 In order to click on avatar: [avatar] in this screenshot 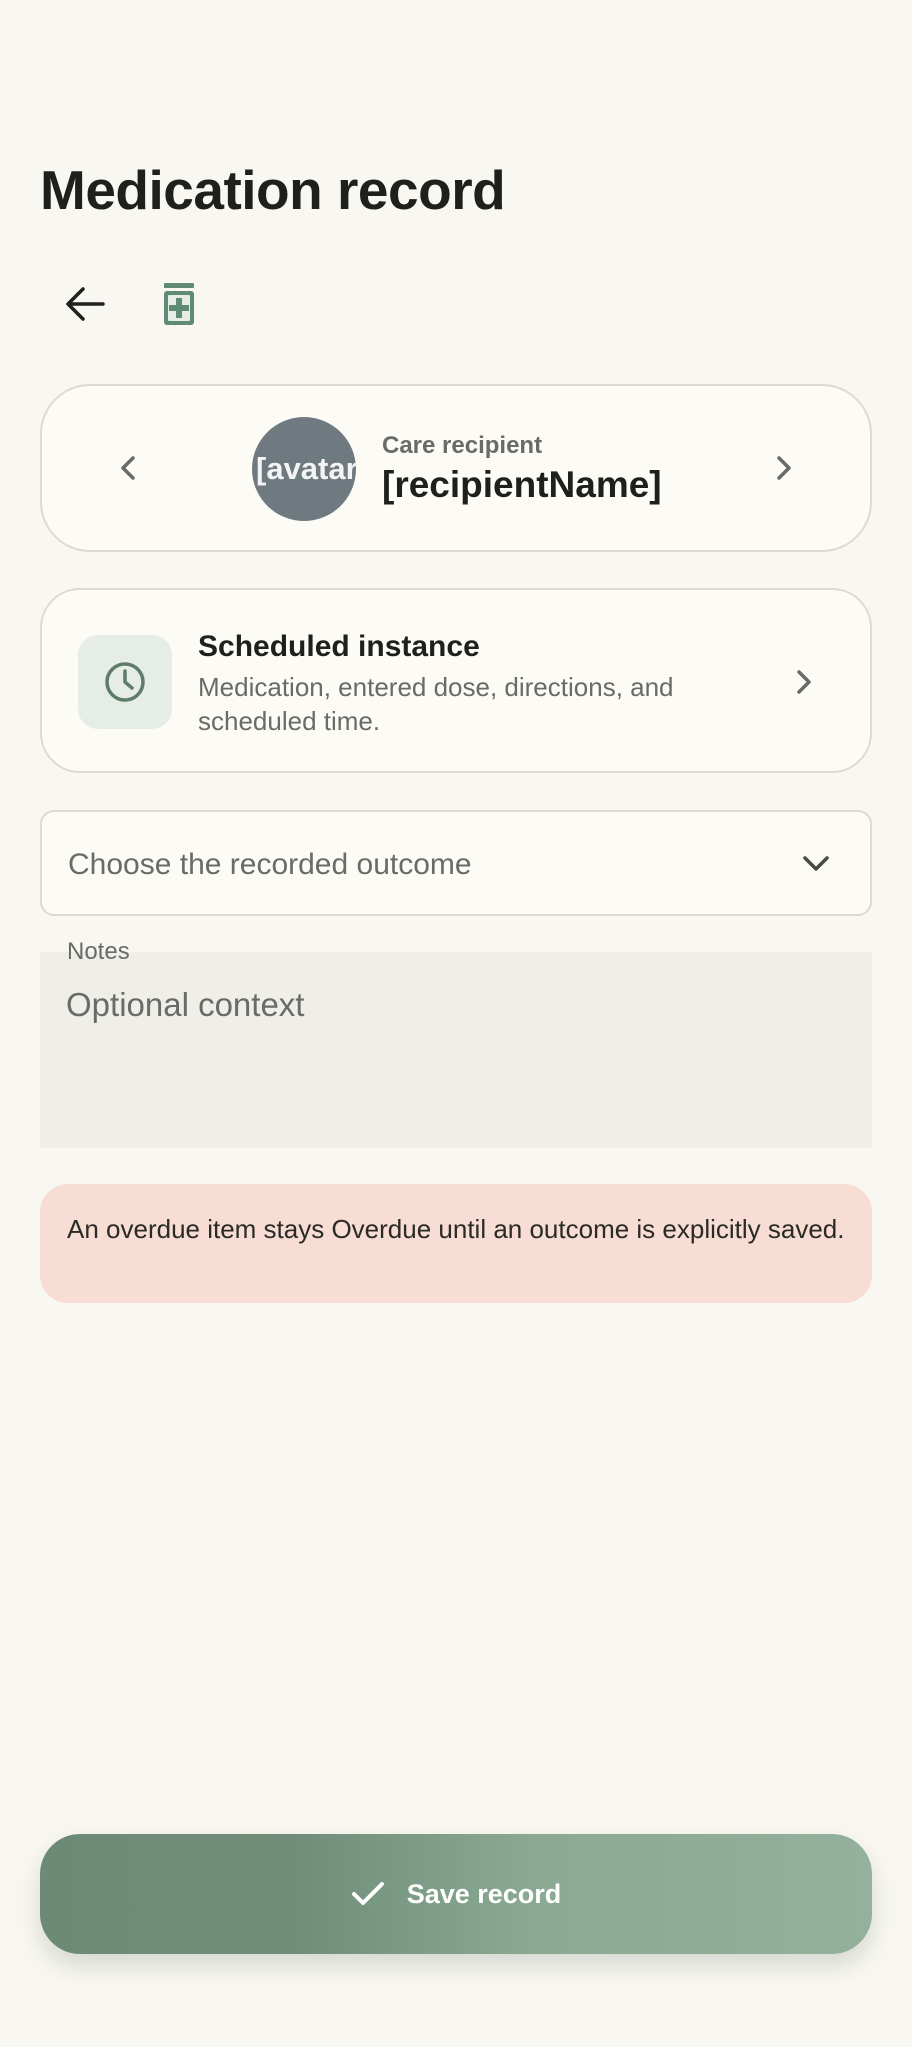, I will do `click(304, 469)`.